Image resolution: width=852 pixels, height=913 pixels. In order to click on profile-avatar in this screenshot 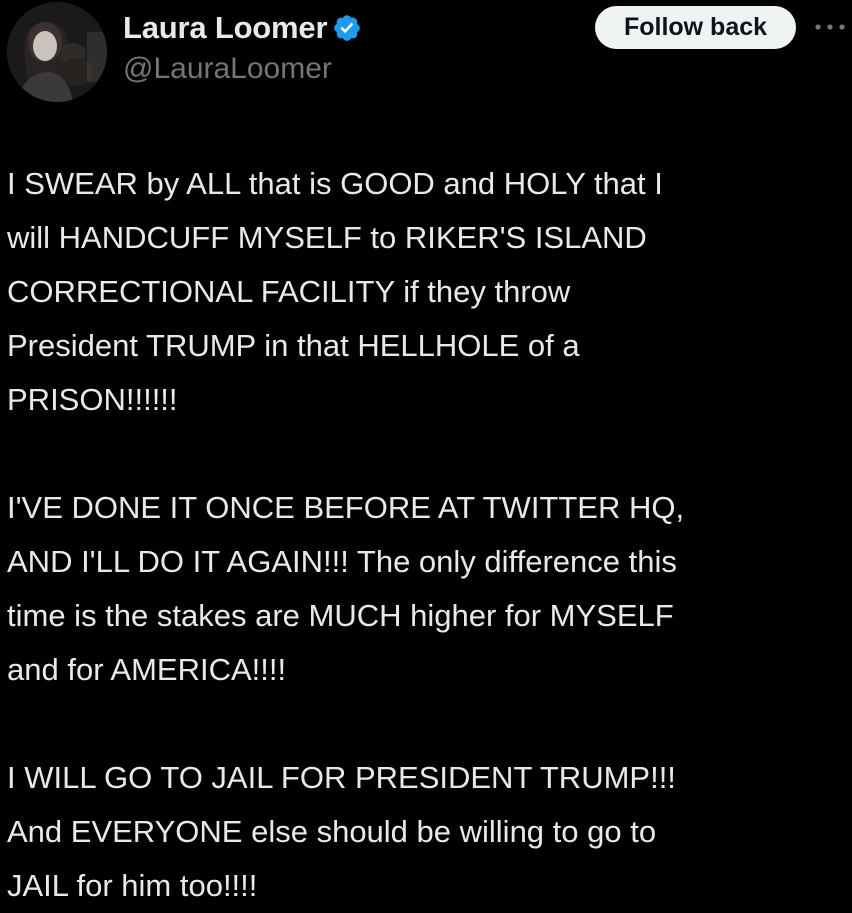, I will do `click(57, 52)`.